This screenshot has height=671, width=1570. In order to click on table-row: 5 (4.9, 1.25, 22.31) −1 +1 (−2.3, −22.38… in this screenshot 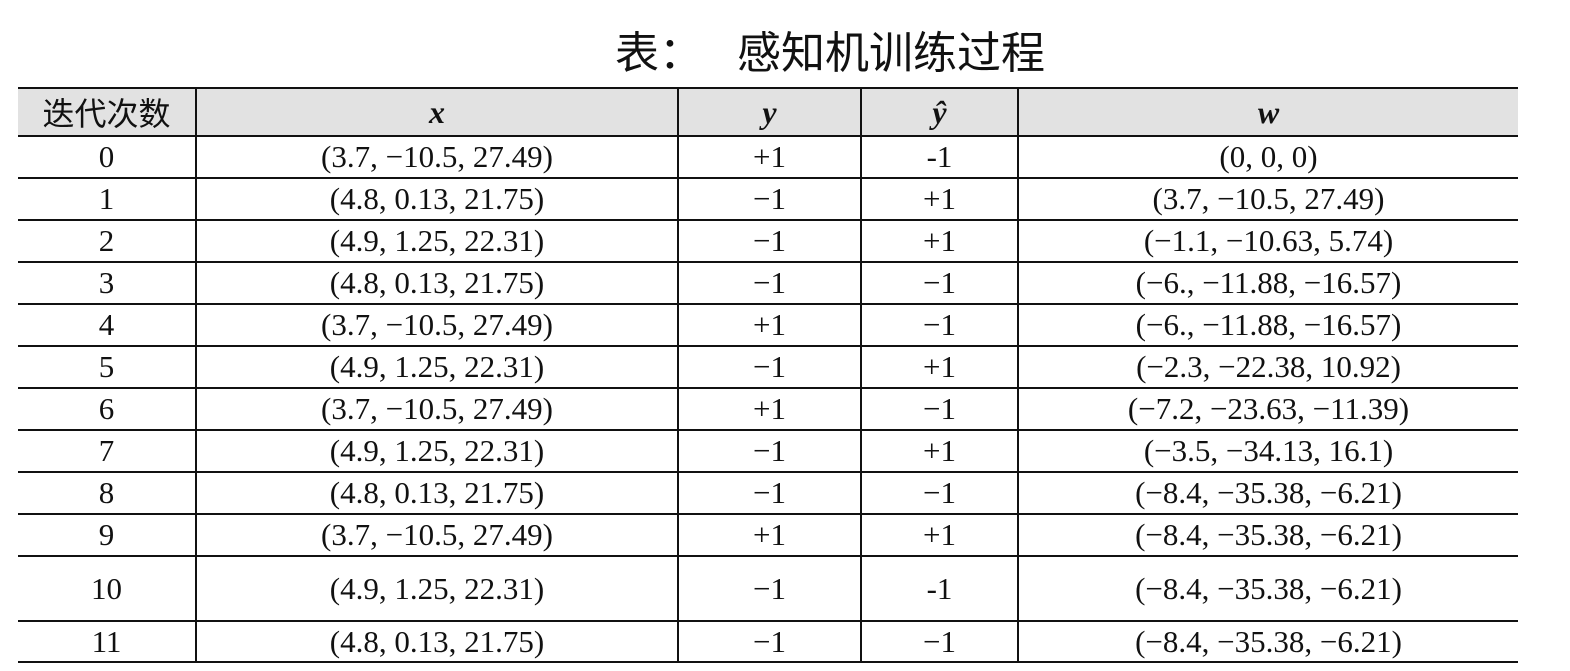, I will do `click(768, 367)`.